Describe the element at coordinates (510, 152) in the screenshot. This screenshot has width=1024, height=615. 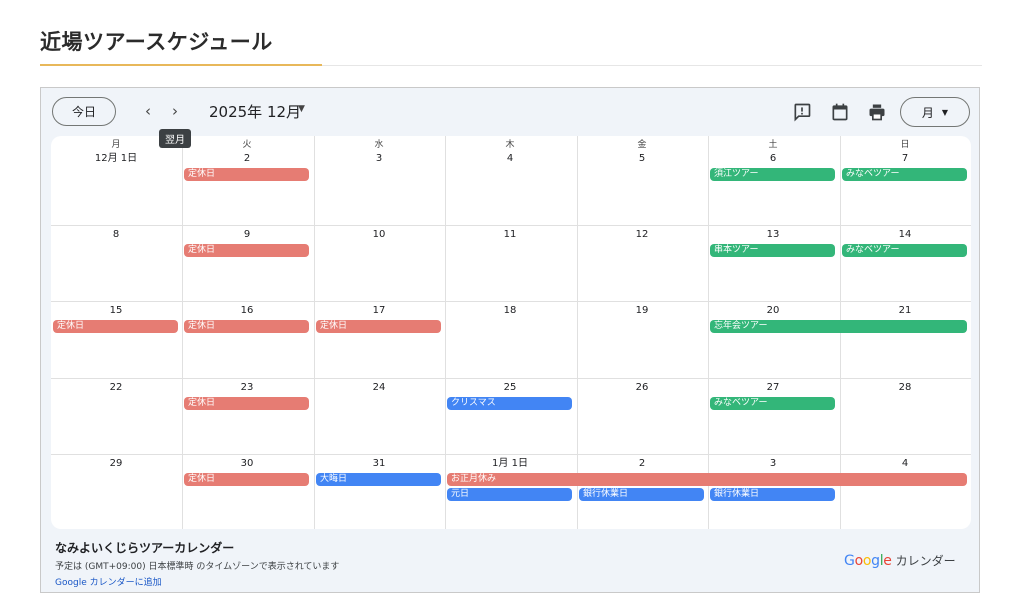
I see `day-cell-header: 木4` at that location.